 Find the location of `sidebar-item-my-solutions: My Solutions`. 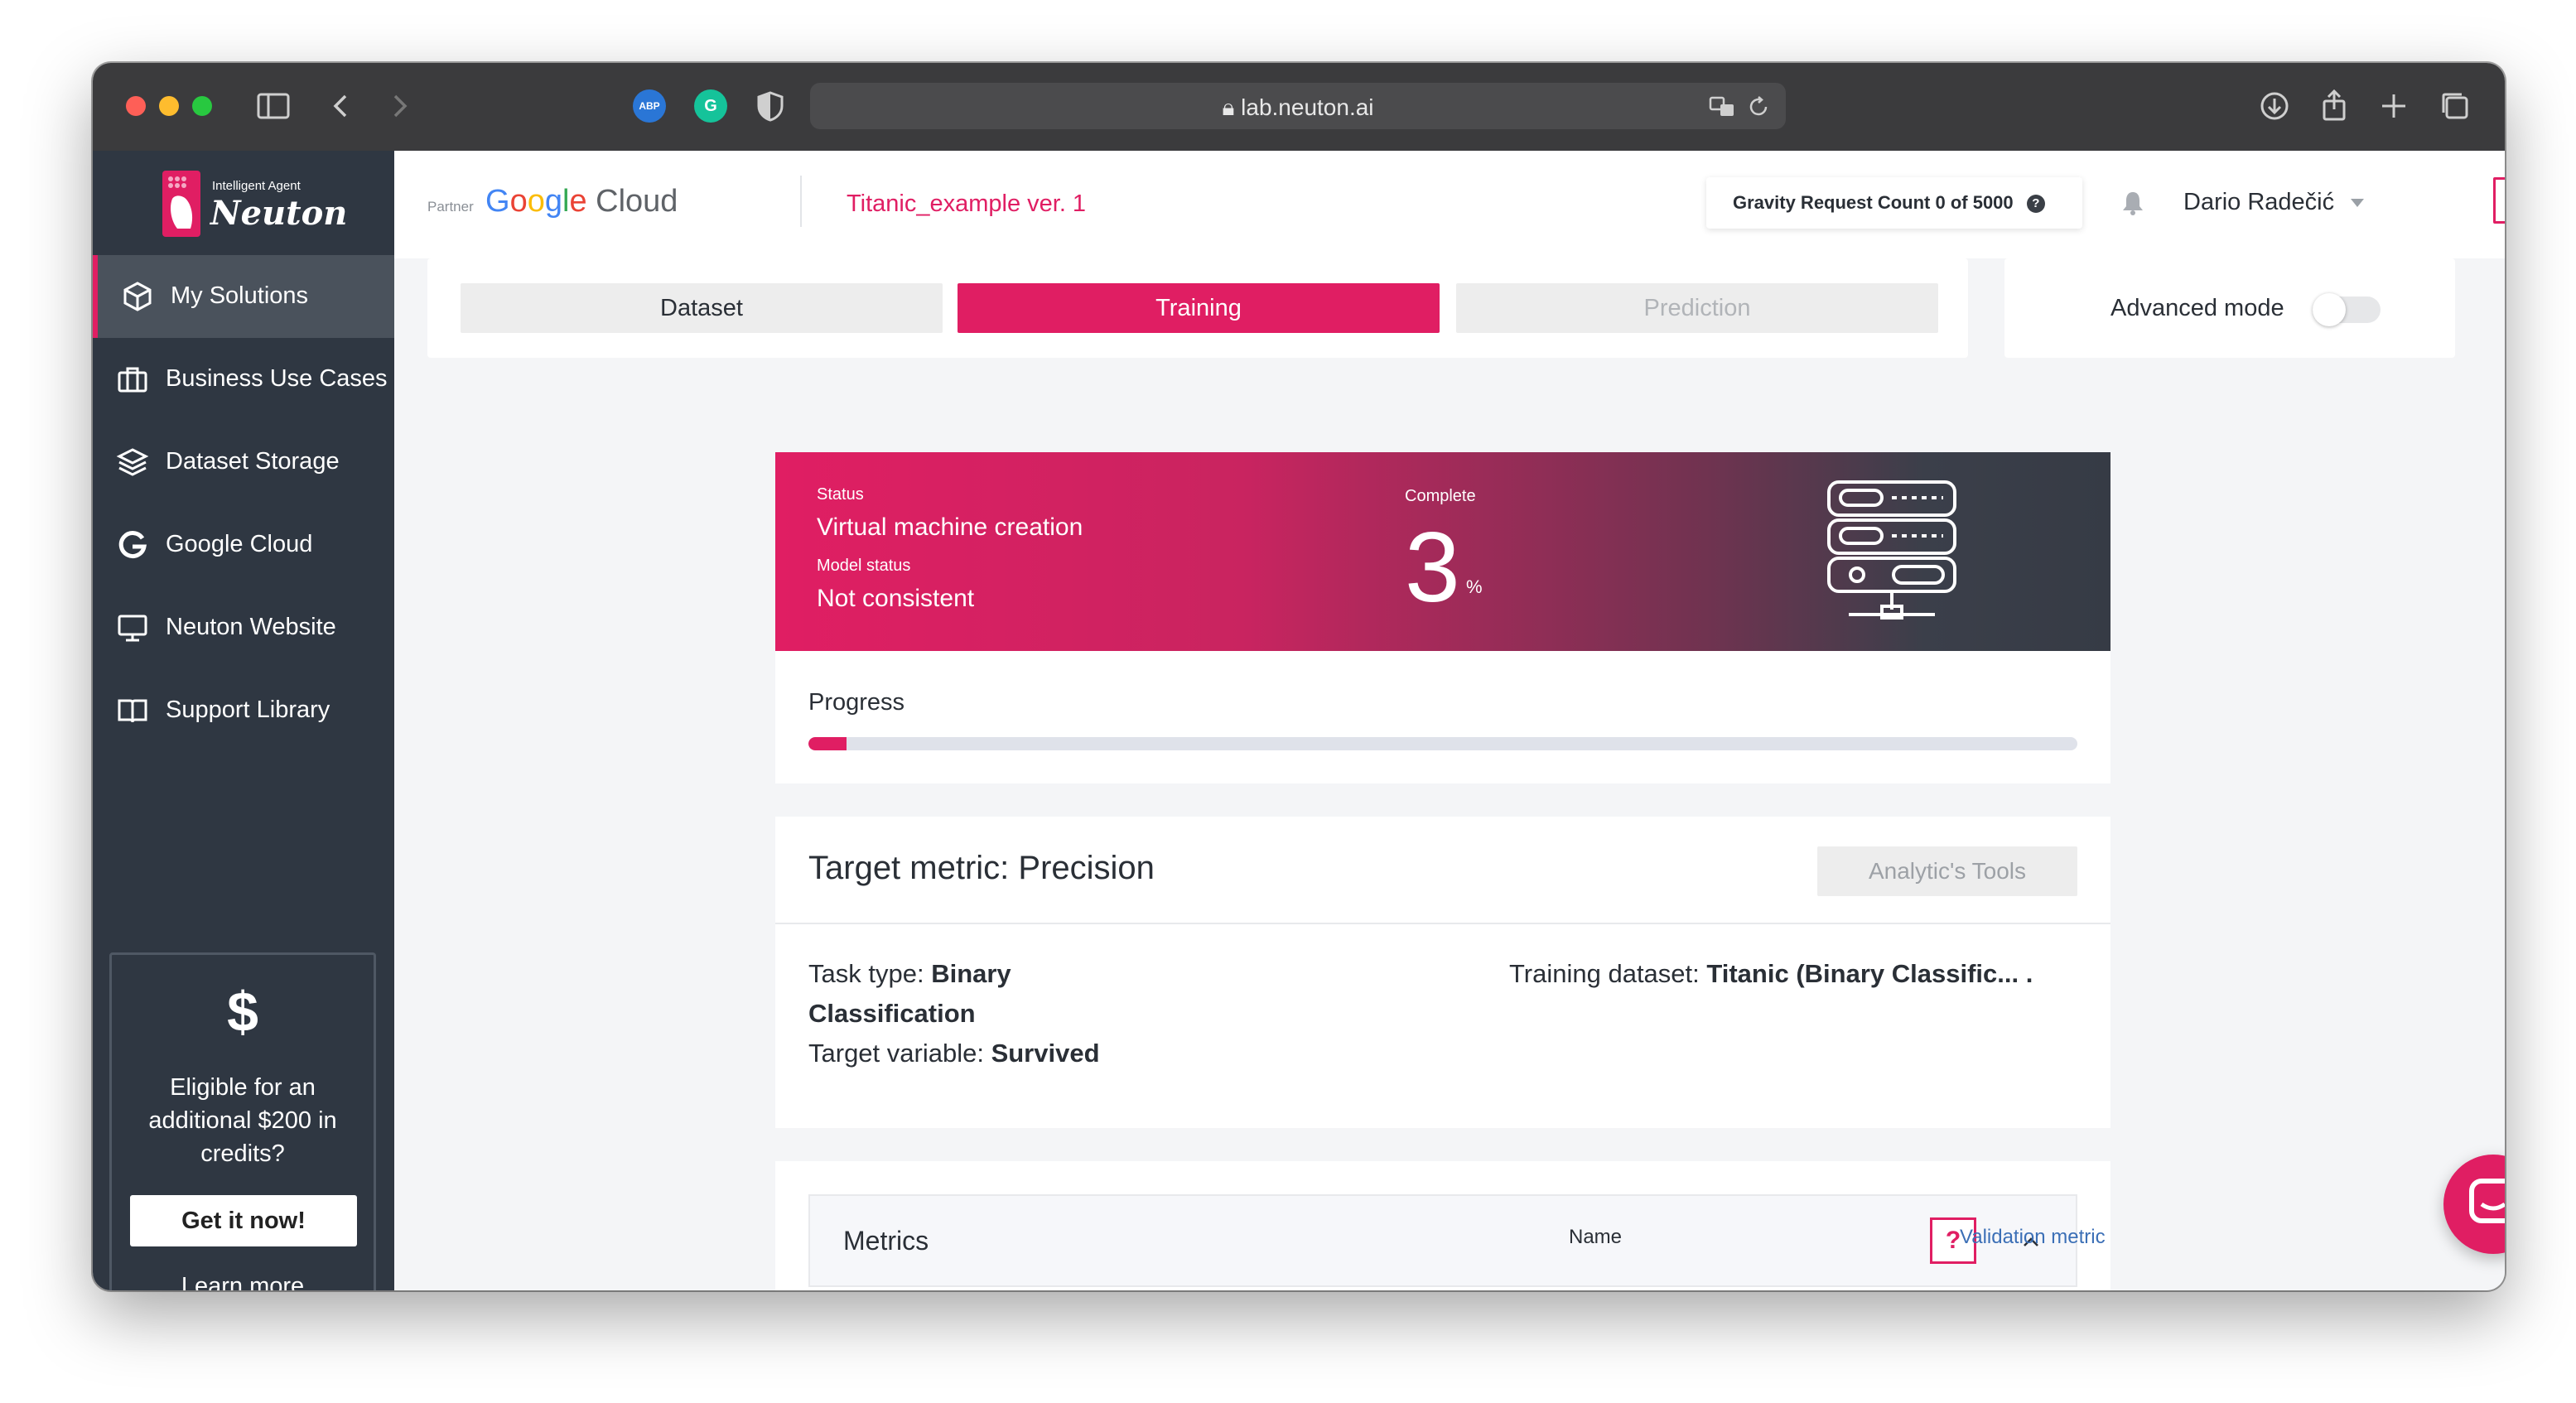

sidebar-item-my-solutions: My Solutions is located at coordinates (243, 296).